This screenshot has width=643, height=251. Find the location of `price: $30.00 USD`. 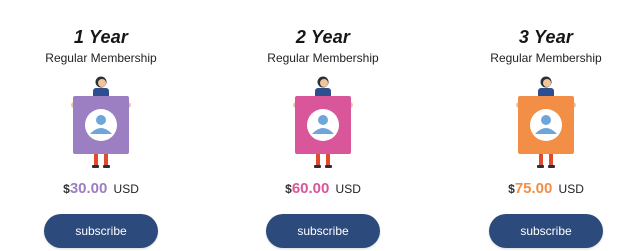

price: $30.00 USD is located at coordinates (101, 188).